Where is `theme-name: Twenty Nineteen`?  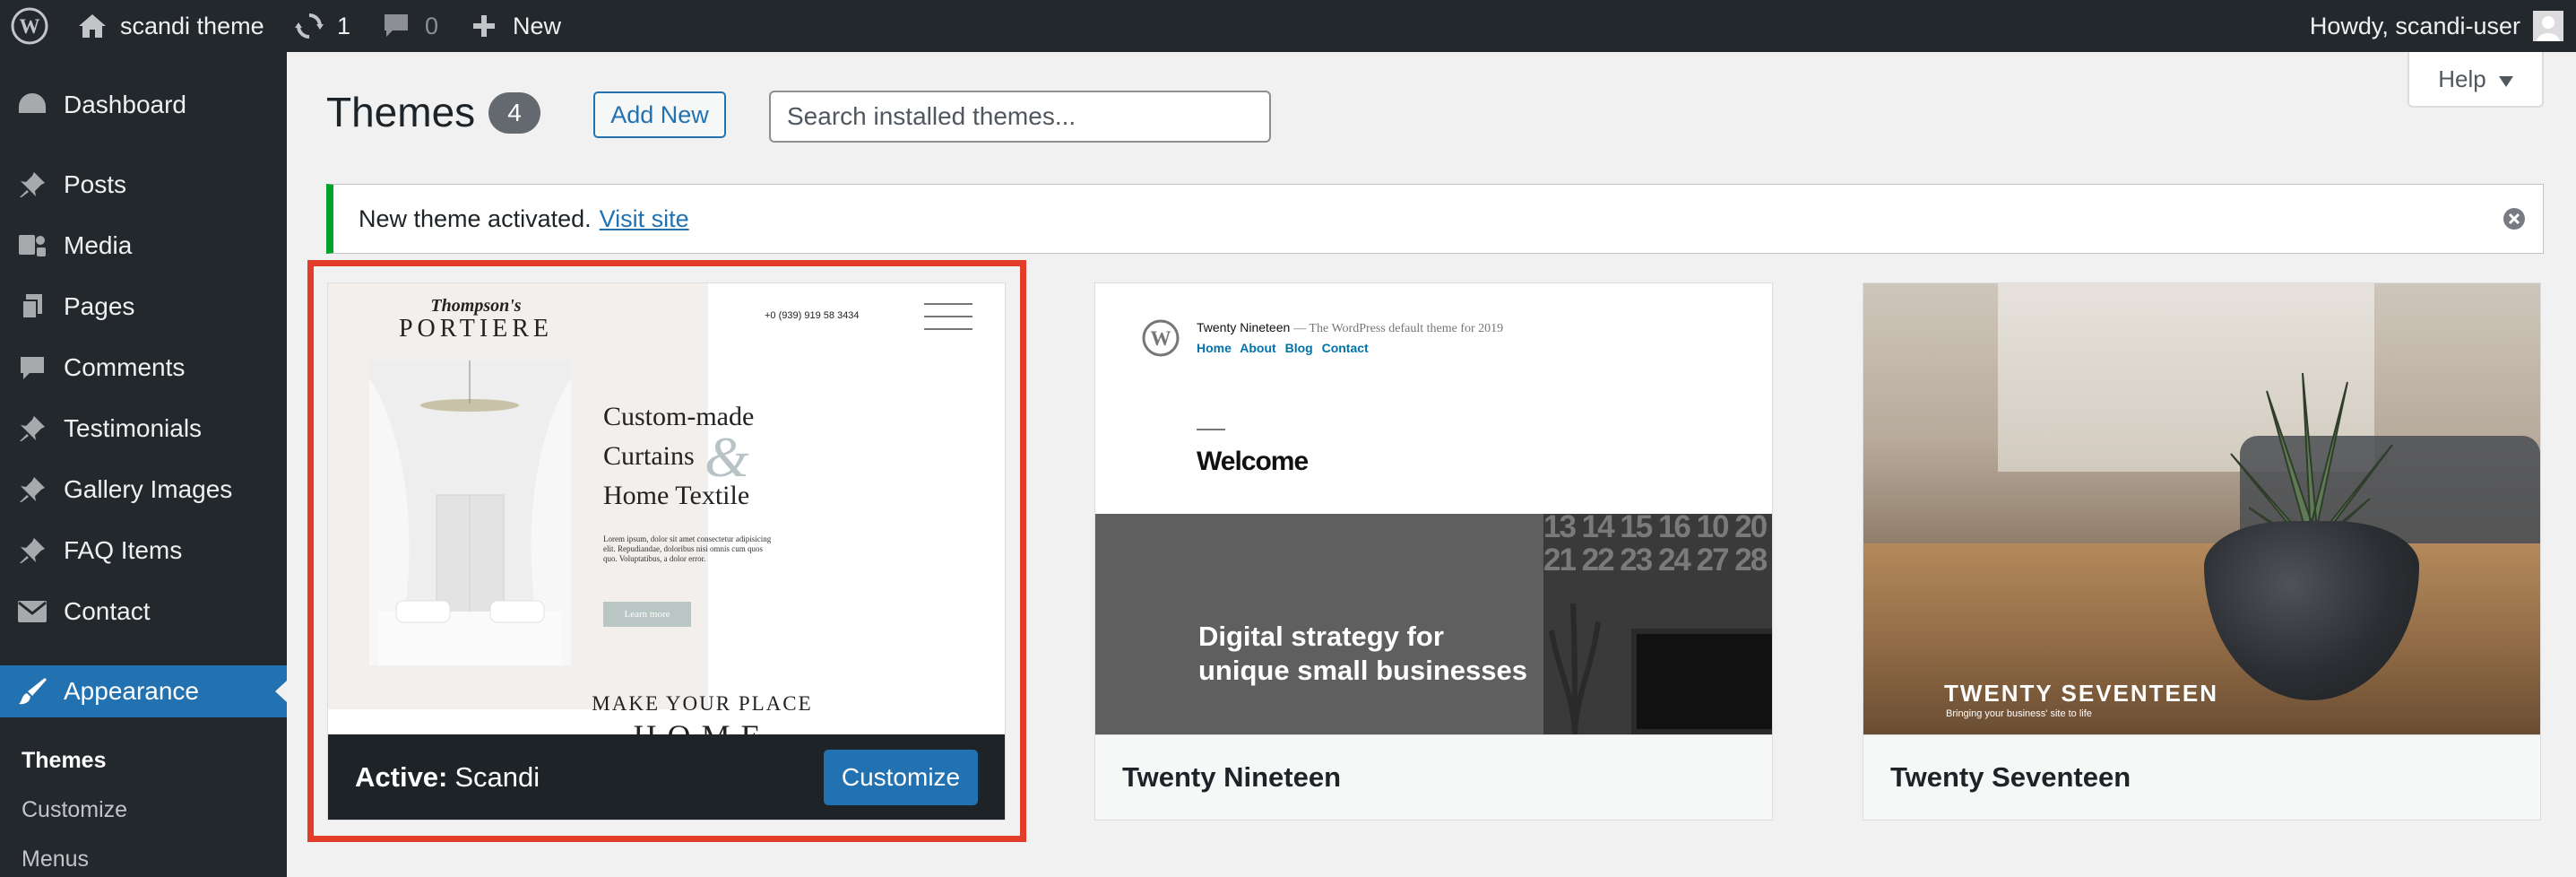 theme-name: Twenty Nineteen is located at coordinates (1232, 777).